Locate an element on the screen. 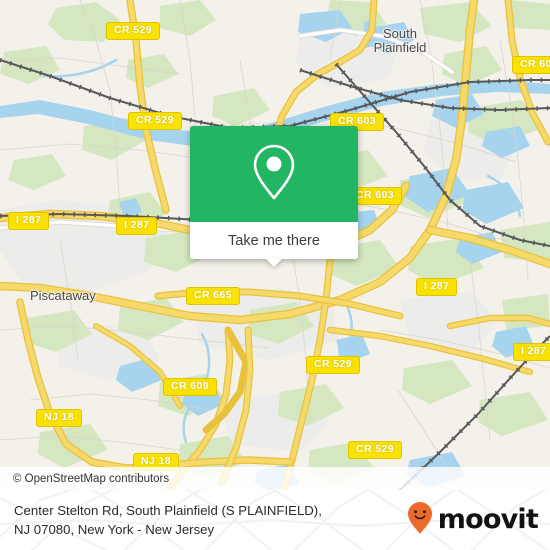 This screenshot has height=550, width=550. openstreetmap-attribution: © OpenStreetMap contributors is located at coordinates (91, 478).